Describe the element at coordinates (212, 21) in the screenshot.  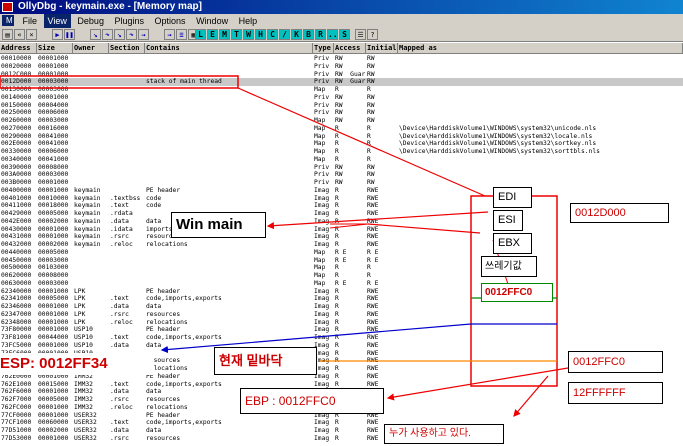
I see `menu-window: Window` at that location.